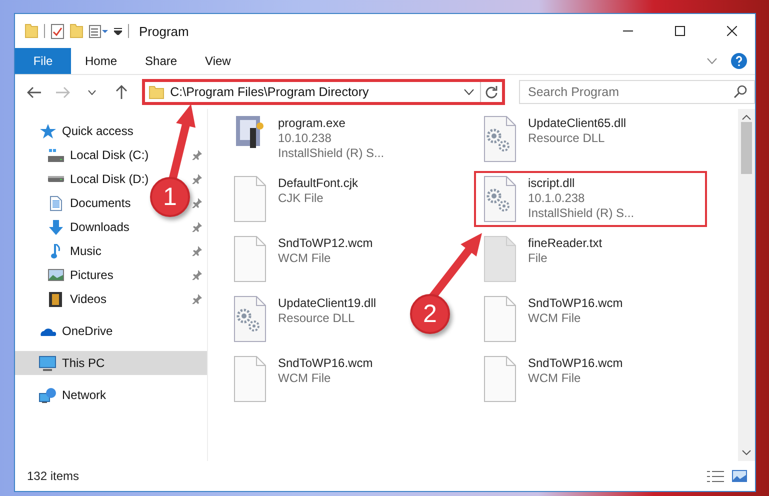 The image size is (769, 496). I want to click on file-detail: File, so click(538, 258).